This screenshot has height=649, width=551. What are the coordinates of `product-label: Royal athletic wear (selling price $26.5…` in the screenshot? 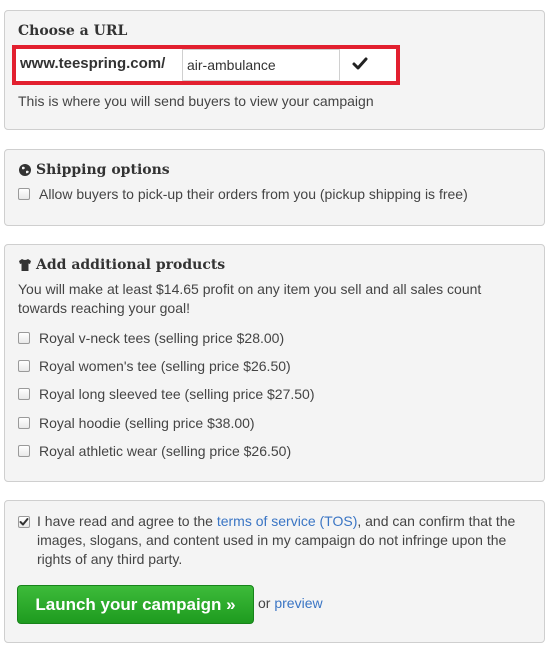 It's located at (165, 451).